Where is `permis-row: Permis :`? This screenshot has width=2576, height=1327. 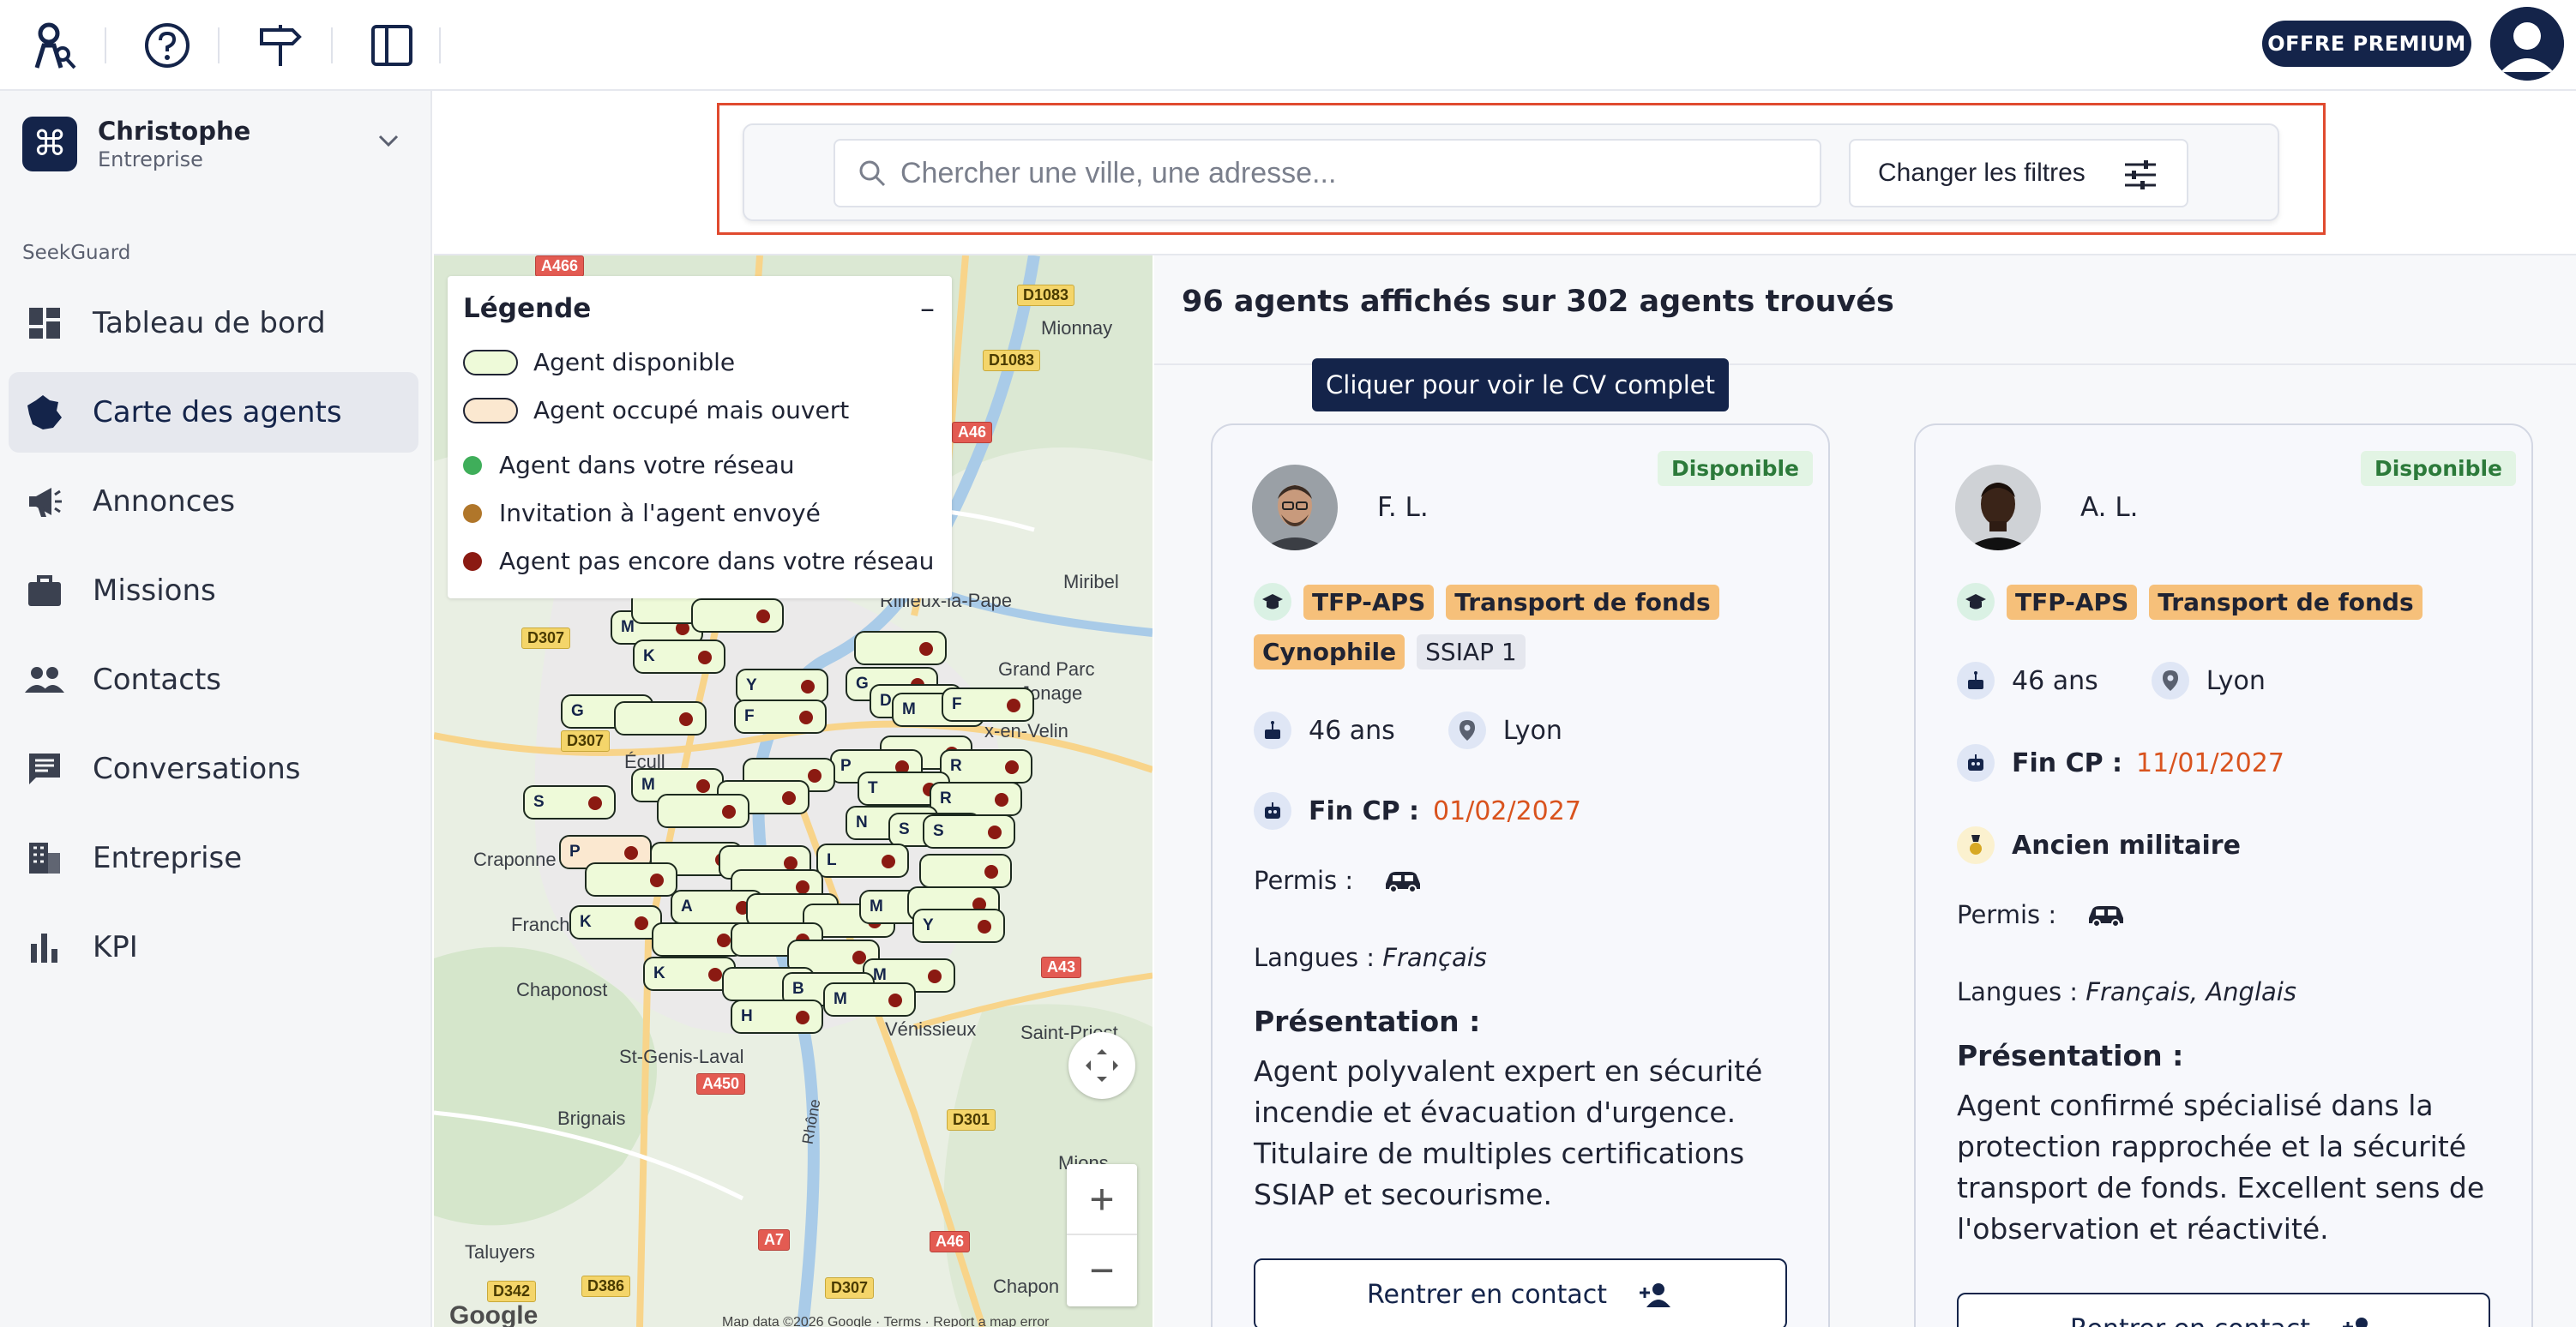
permis-row: Permis : is located at coordinates (1338, 881).